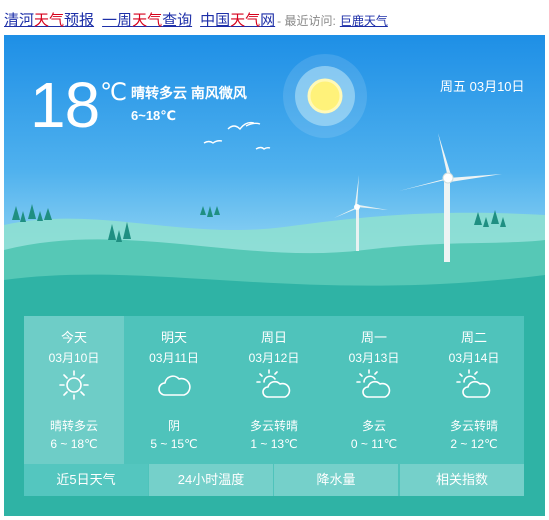 Image resolution: width=549 pixels, height=520 pixels. What do you see at coordinates (73, 337) in the screenshot?
I see `forecast-day-name: 今天` at bounding box center [73, 337].